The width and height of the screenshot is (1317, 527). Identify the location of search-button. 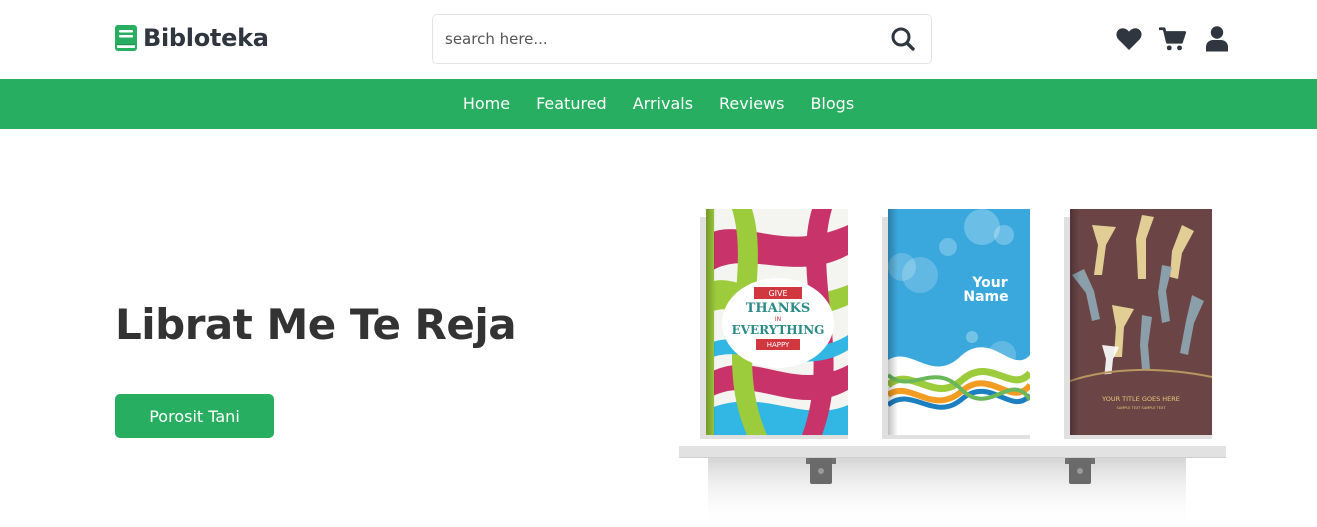
(903, 39).